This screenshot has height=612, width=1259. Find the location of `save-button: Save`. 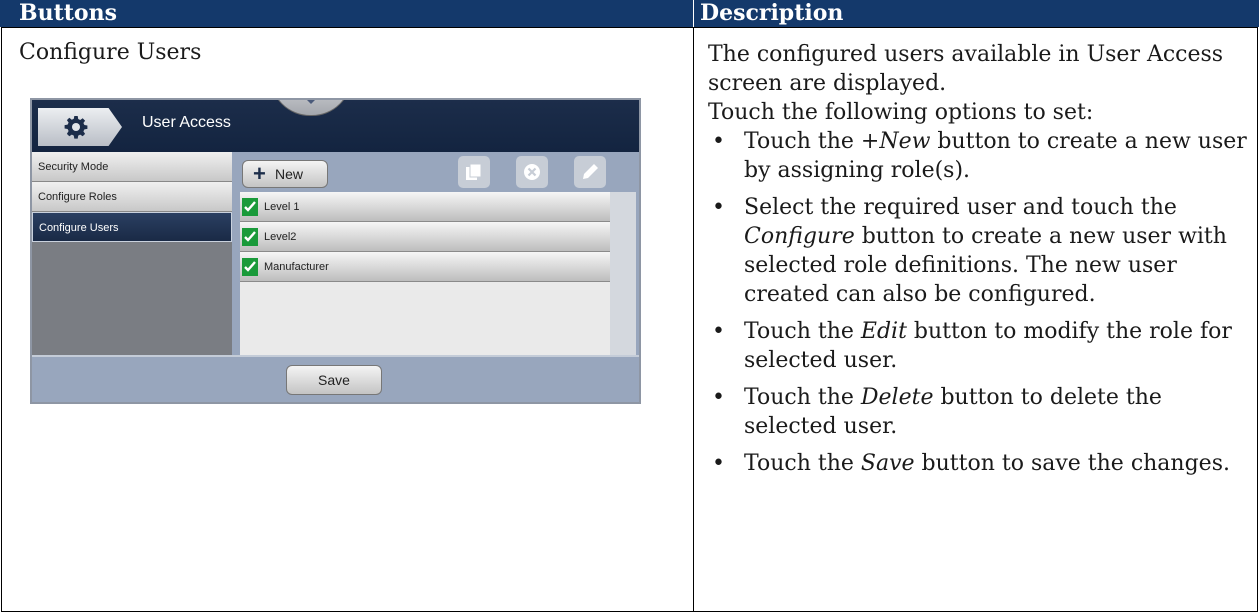

save-button: Save is located at coordinates (334, 380).